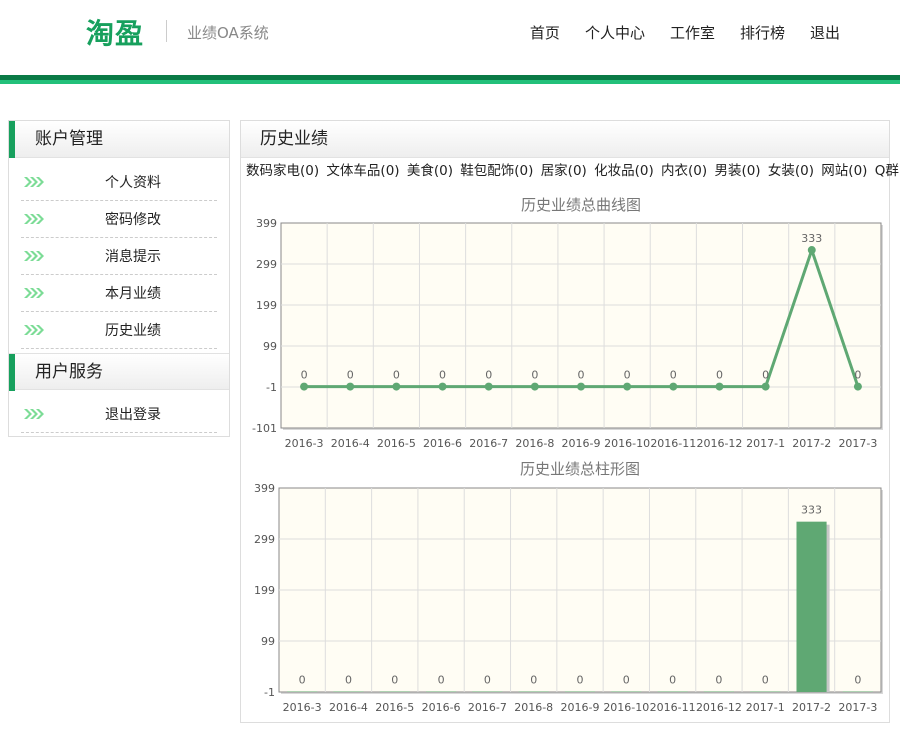  Describe the element at coordinates (825, 32) in the screenshot. I see `nav-logout: 退出` at that location.